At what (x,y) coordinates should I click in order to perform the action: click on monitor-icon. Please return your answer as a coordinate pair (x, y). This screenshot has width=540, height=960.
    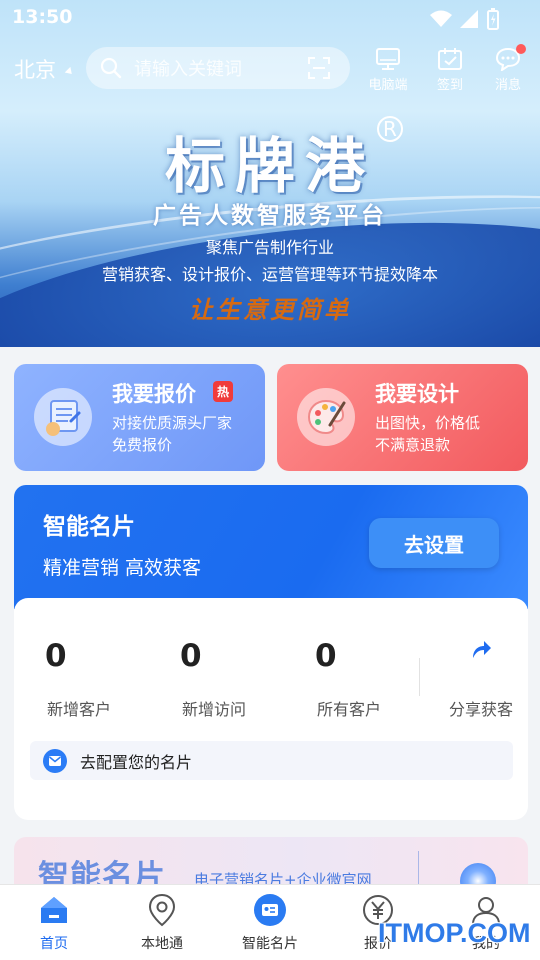
    Looking at the image, I should click on (388, 59).